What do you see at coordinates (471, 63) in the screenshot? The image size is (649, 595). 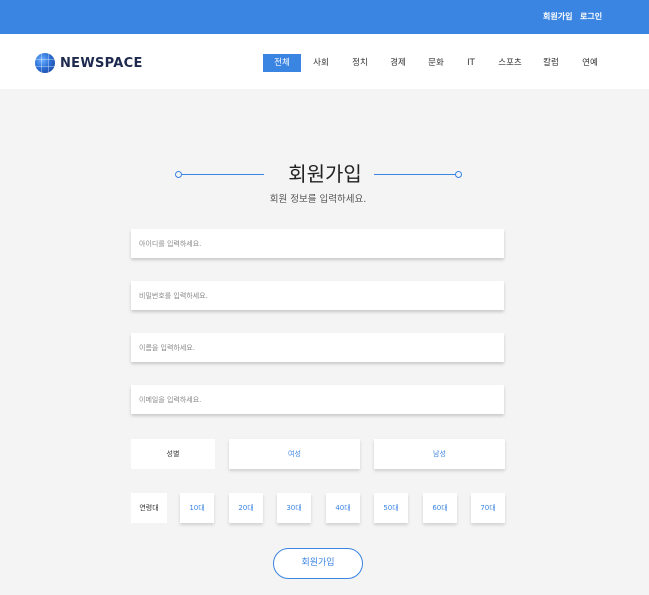 I see `nav-item-it: IT` at bounding box center [471, 63].